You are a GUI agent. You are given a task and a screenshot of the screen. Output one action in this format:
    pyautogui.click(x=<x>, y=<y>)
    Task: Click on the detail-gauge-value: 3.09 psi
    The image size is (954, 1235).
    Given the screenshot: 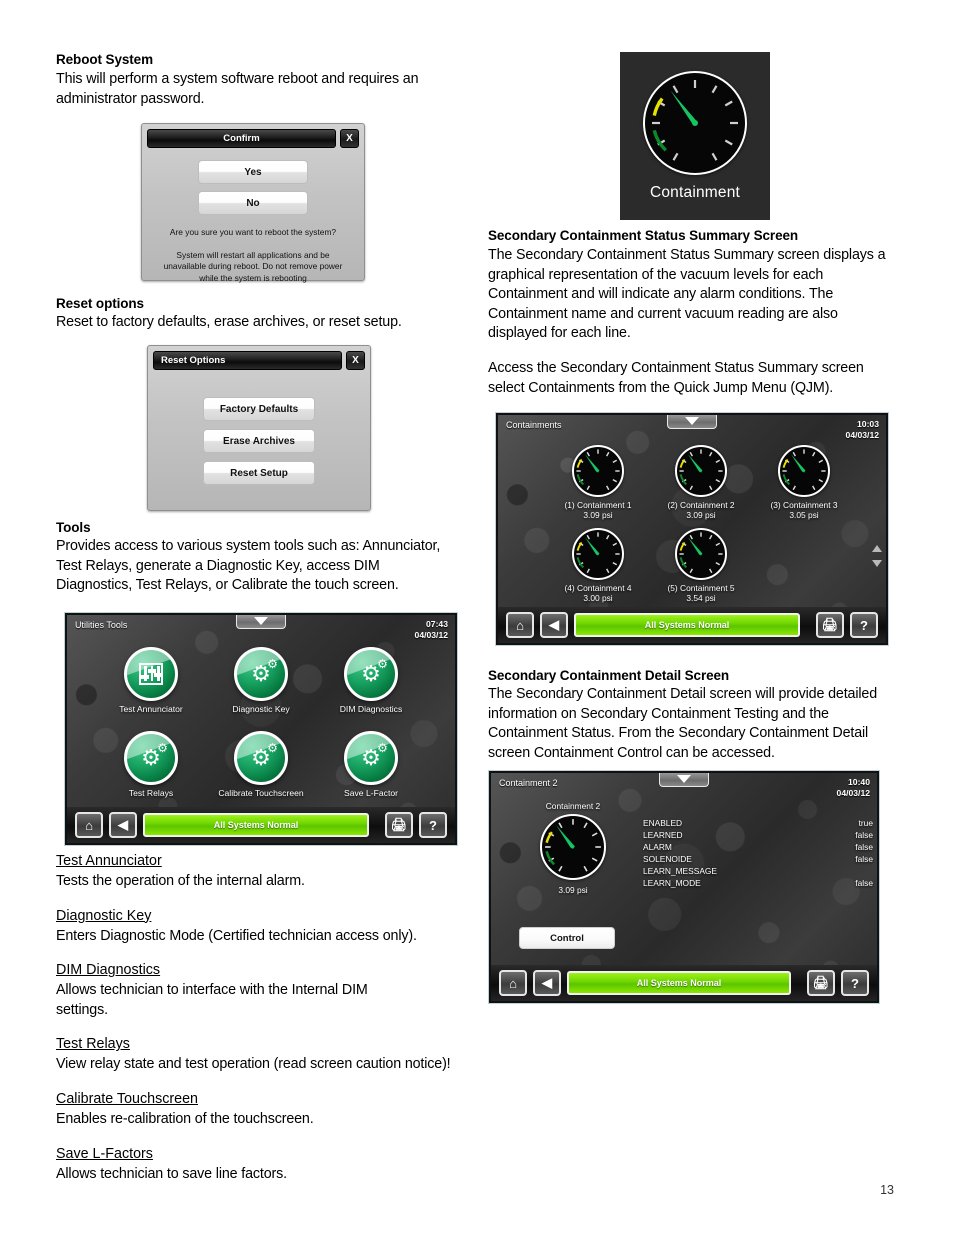 What is the action you would take?
    pyautogui.click(x=573, y=890)
    